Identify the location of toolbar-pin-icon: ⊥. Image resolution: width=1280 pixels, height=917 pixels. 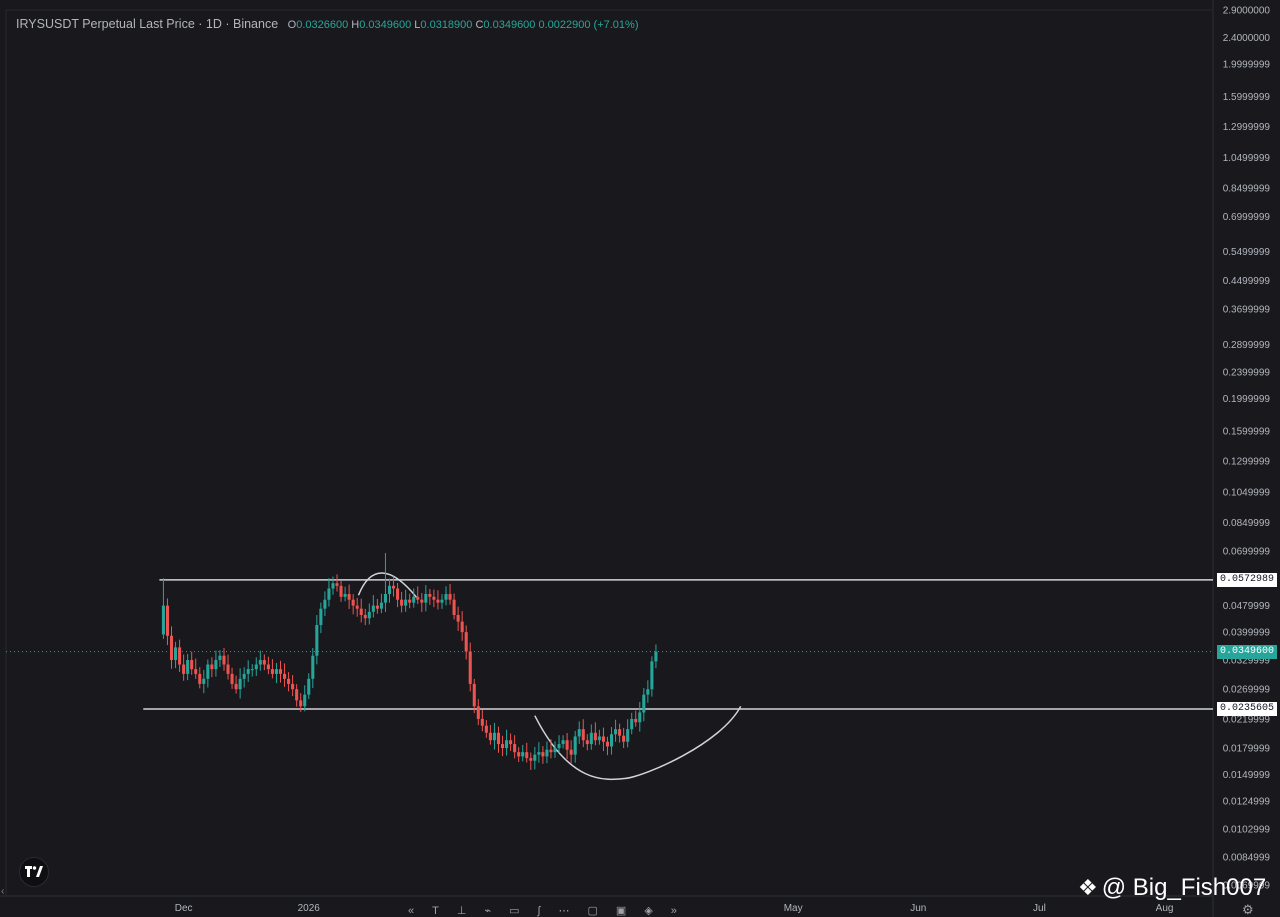
(462, 911).